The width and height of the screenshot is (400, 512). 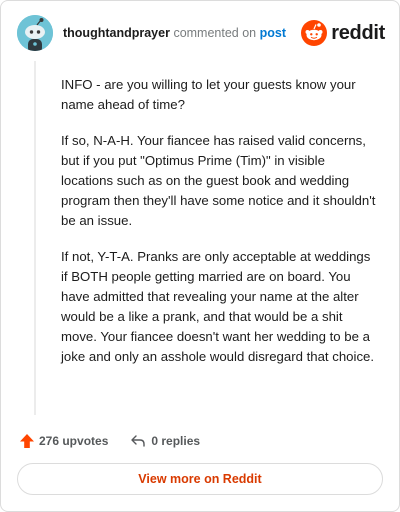 I want to click on upvote-arrow-icon, so click(x=27, y=441).